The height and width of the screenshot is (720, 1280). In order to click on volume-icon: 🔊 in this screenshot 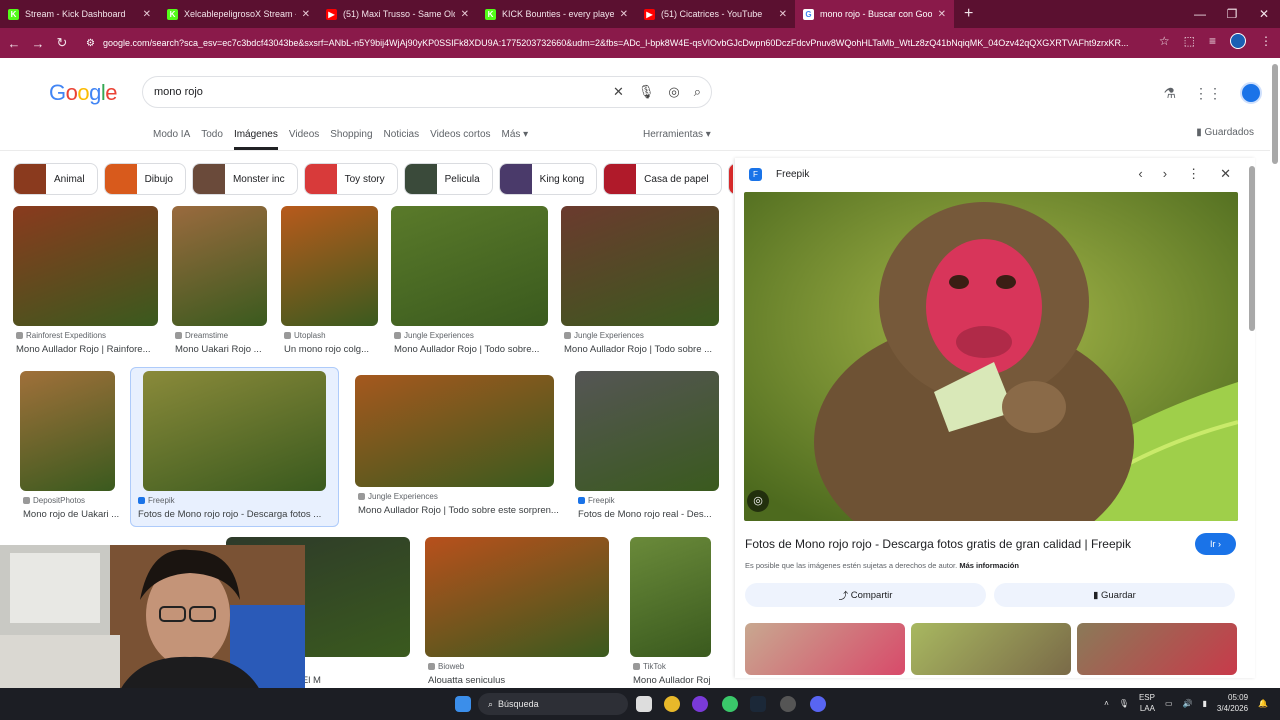, I will do `click(1188, 703)`.